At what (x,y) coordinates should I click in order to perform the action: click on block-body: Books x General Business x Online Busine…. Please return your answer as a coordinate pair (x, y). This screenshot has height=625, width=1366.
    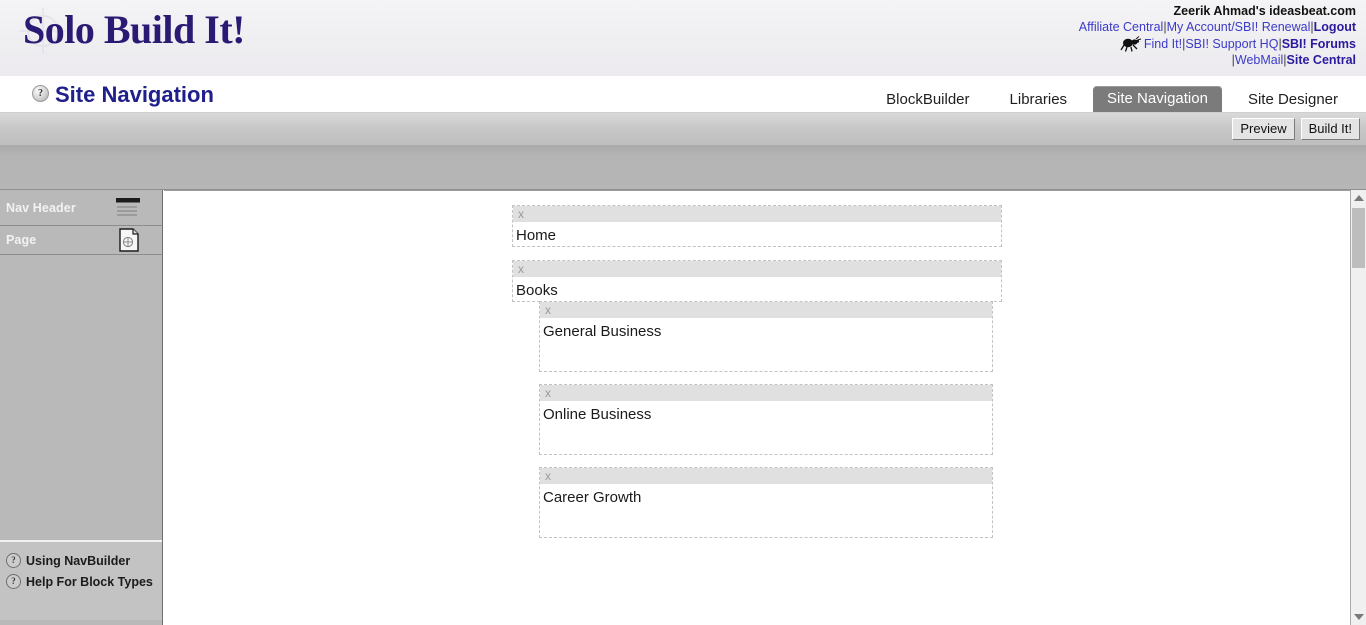
    Looking at the image, I should click on (757, 407).